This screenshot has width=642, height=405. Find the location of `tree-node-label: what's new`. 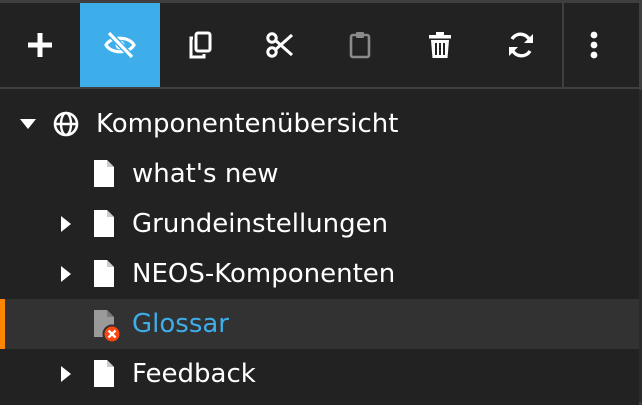

tree-node-label: what's new is located at coordinates (205, 174).